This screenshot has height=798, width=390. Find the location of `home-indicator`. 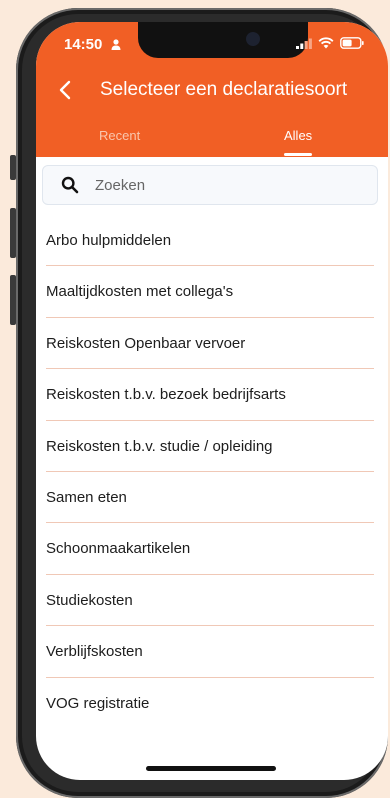

home-indicator is located at coordinates (211, 768).